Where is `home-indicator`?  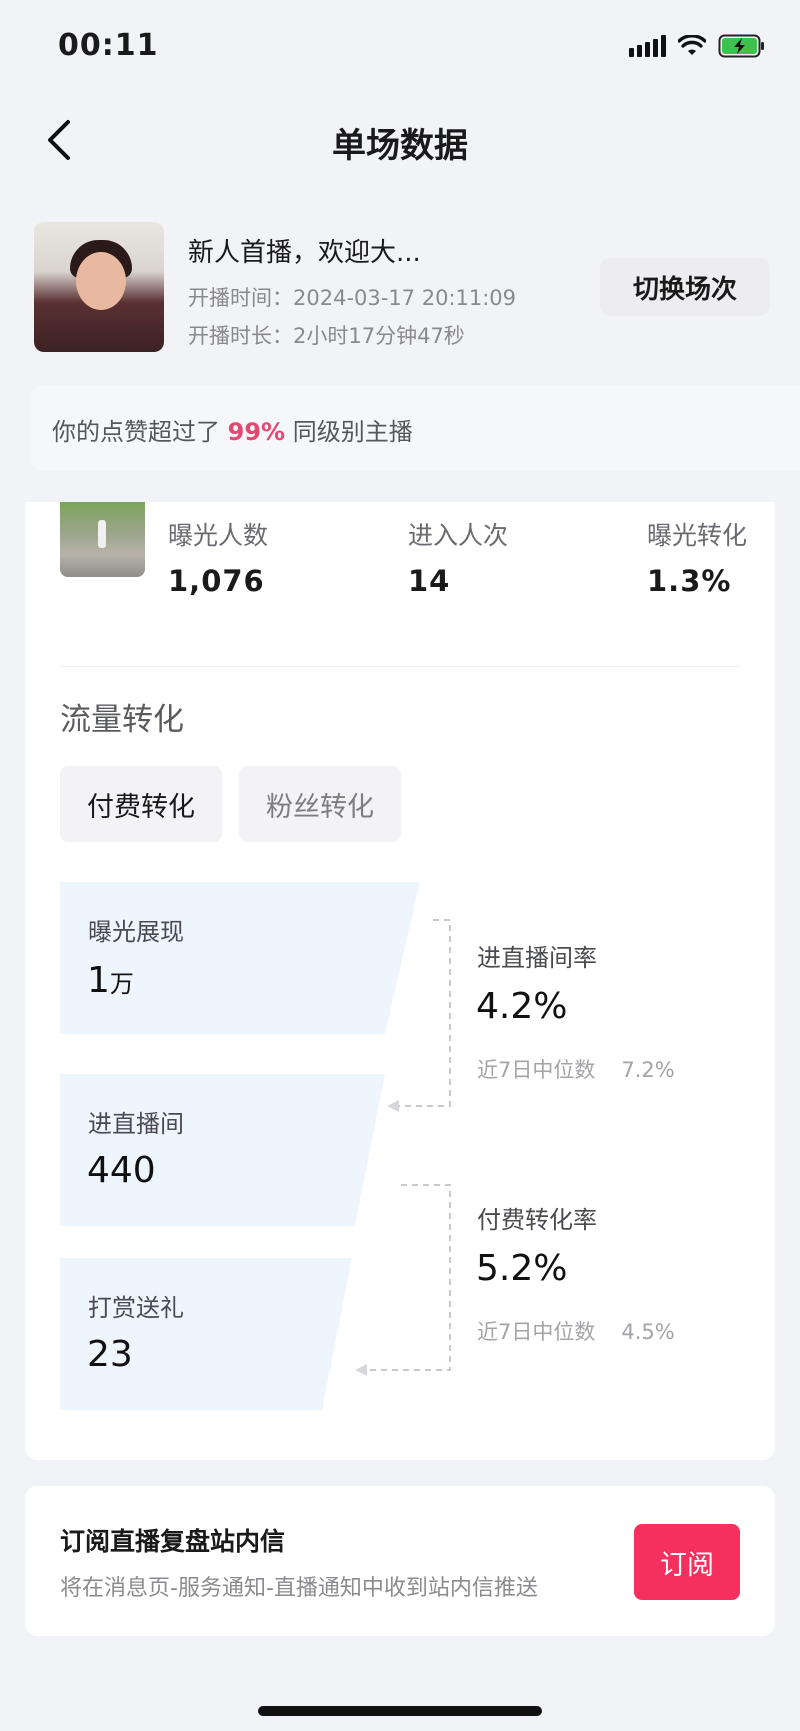 home-indicator is located at coordinates (400, 1711).